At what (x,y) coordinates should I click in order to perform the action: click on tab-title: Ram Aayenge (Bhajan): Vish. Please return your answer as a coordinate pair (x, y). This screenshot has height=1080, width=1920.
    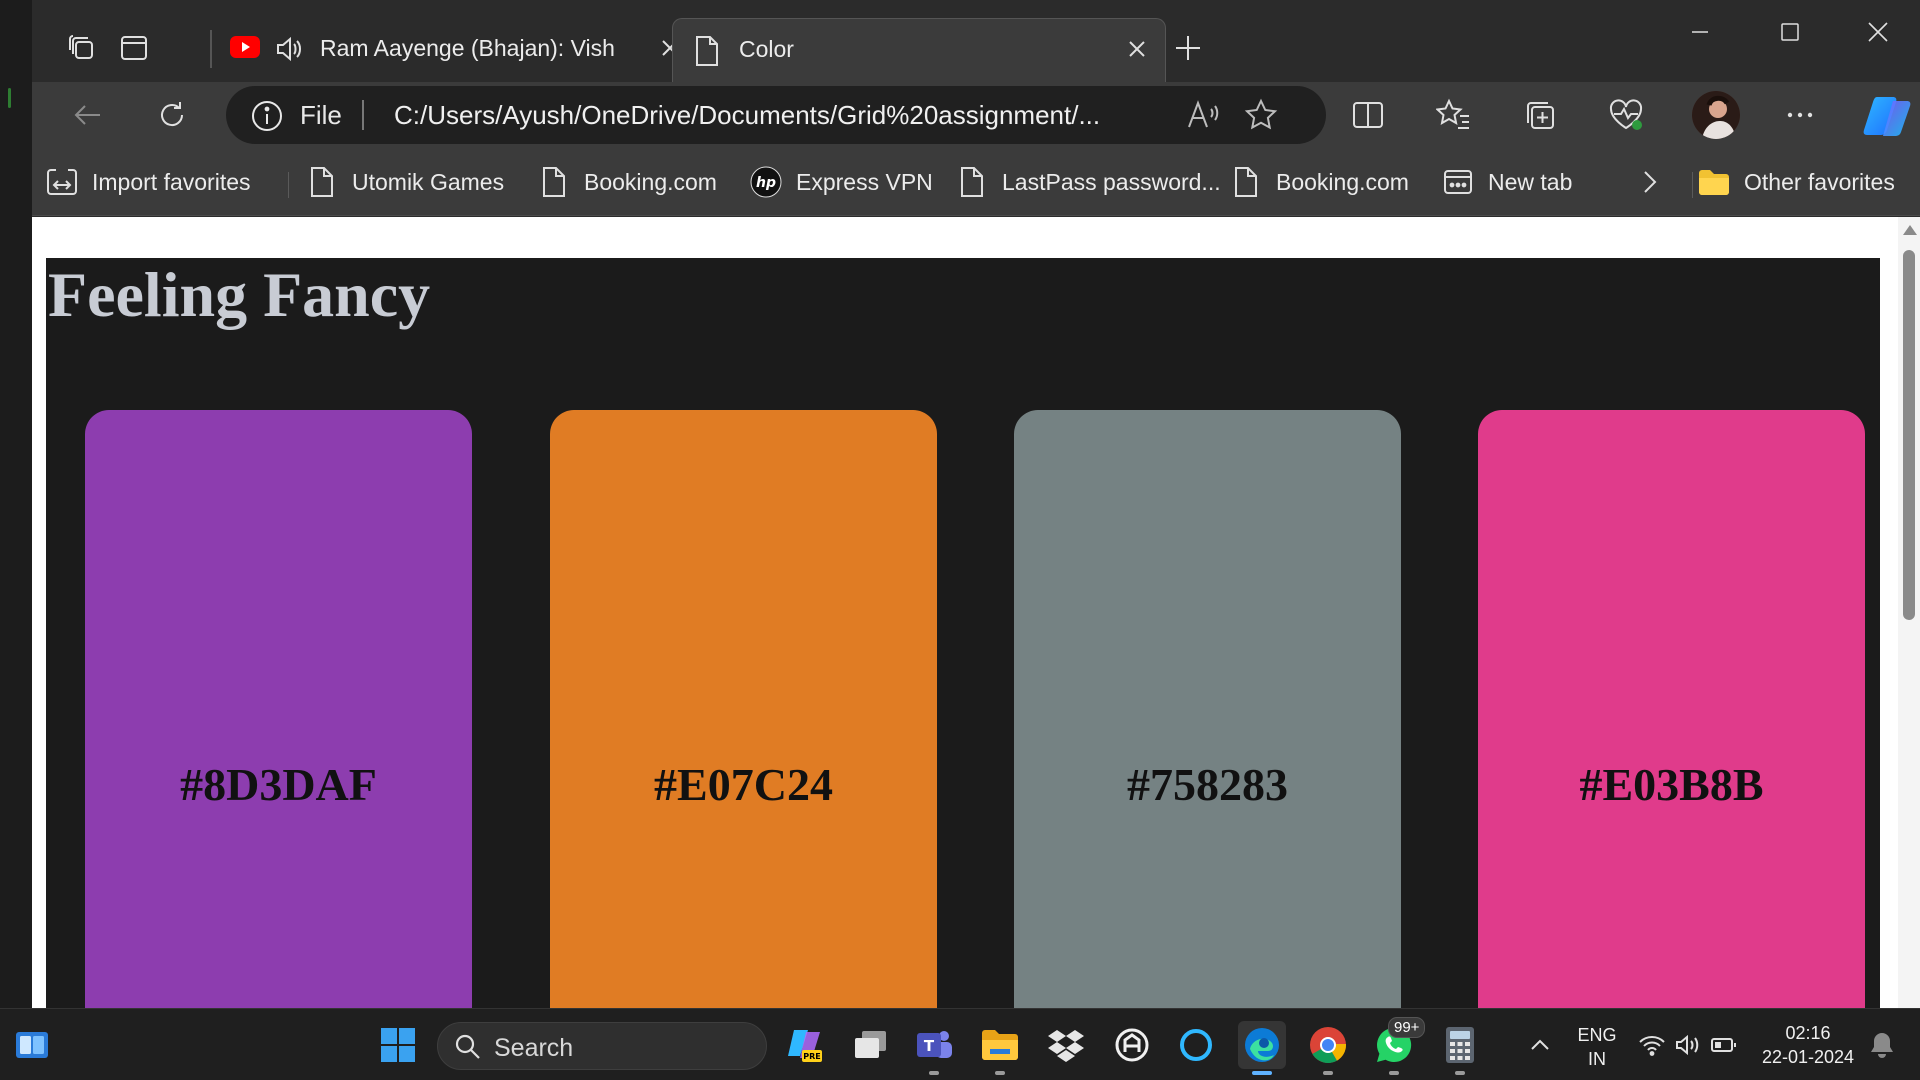
    Looking at the image, I should click on (467, 48).